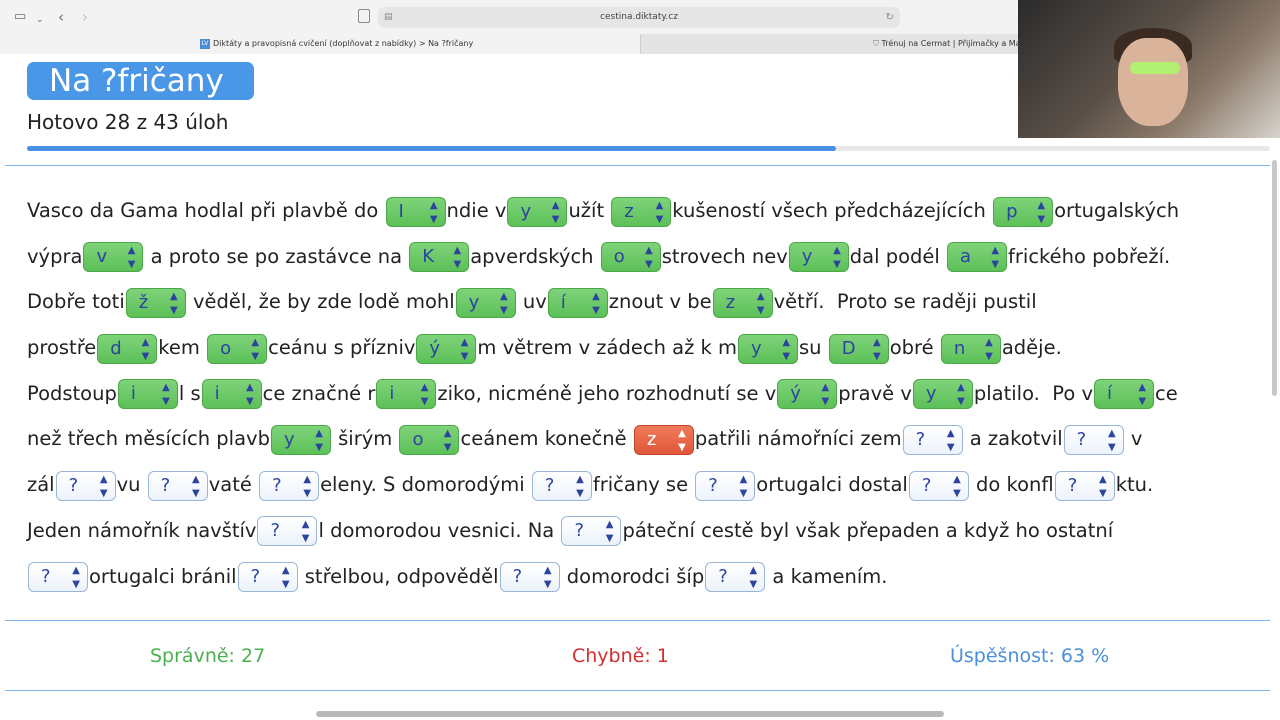  Describe the element at coordinates (189, 393) in the screenshot. I see `text-fragment: l s` at that location.